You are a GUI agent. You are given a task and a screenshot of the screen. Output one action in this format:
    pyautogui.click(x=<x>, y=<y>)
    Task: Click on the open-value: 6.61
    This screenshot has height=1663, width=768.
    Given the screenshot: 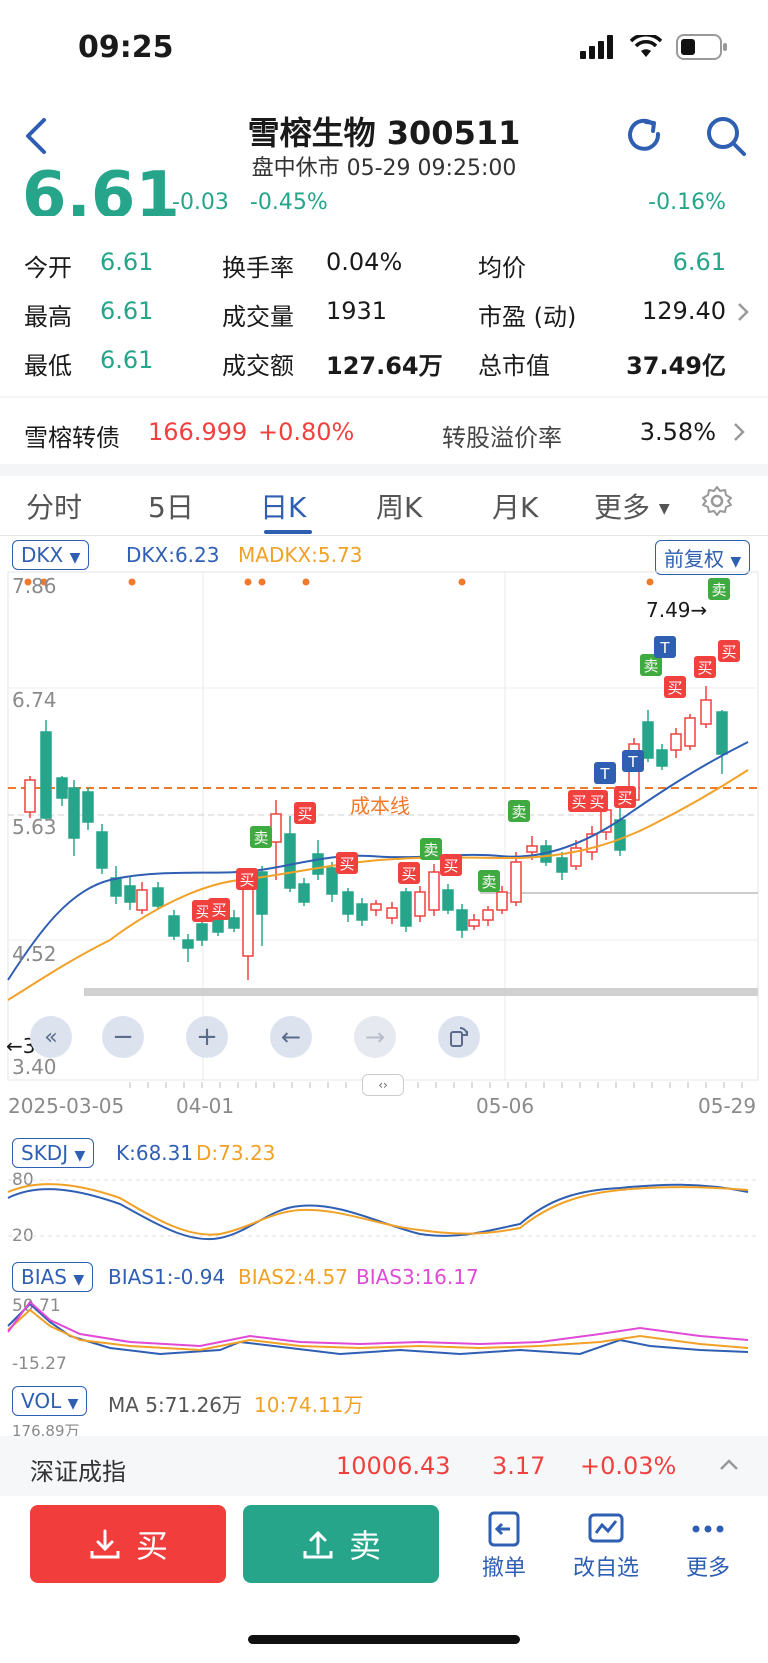 What is the action you would take?
    pyautogui.click(x=127, y=262)
    